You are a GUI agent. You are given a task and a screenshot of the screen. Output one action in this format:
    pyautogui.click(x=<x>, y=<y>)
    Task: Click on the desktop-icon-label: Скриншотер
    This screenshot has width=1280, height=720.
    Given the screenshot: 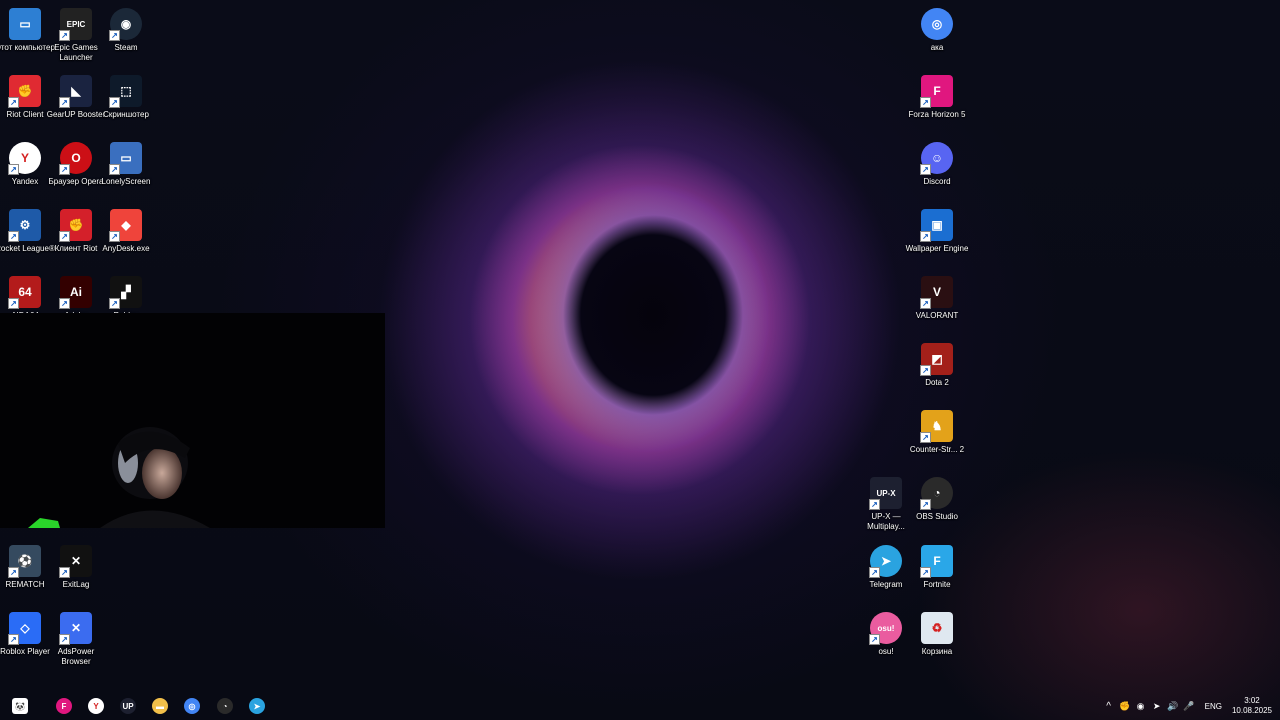 What is the action you would take?
    pyautogui.click(x=126, y=114)
    